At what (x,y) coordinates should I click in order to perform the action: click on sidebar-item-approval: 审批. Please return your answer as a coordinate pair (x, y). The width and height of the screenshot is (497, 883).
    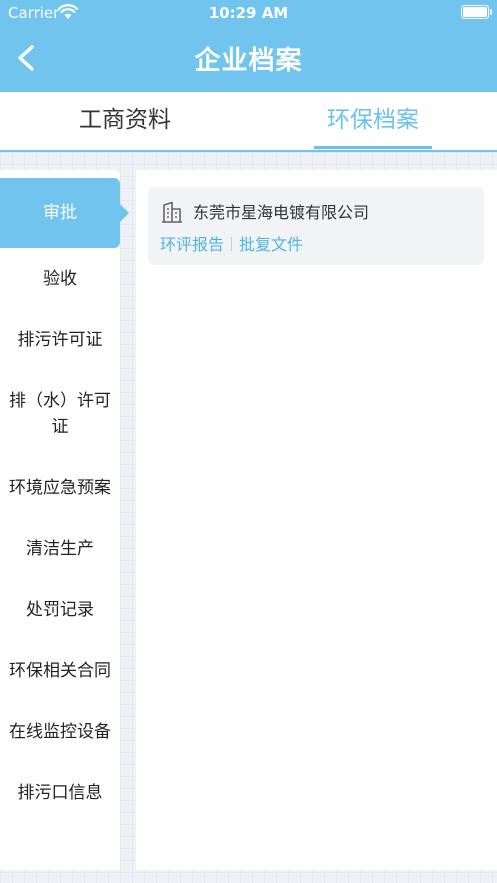
    Looking at the image, I should click on (64, 213).